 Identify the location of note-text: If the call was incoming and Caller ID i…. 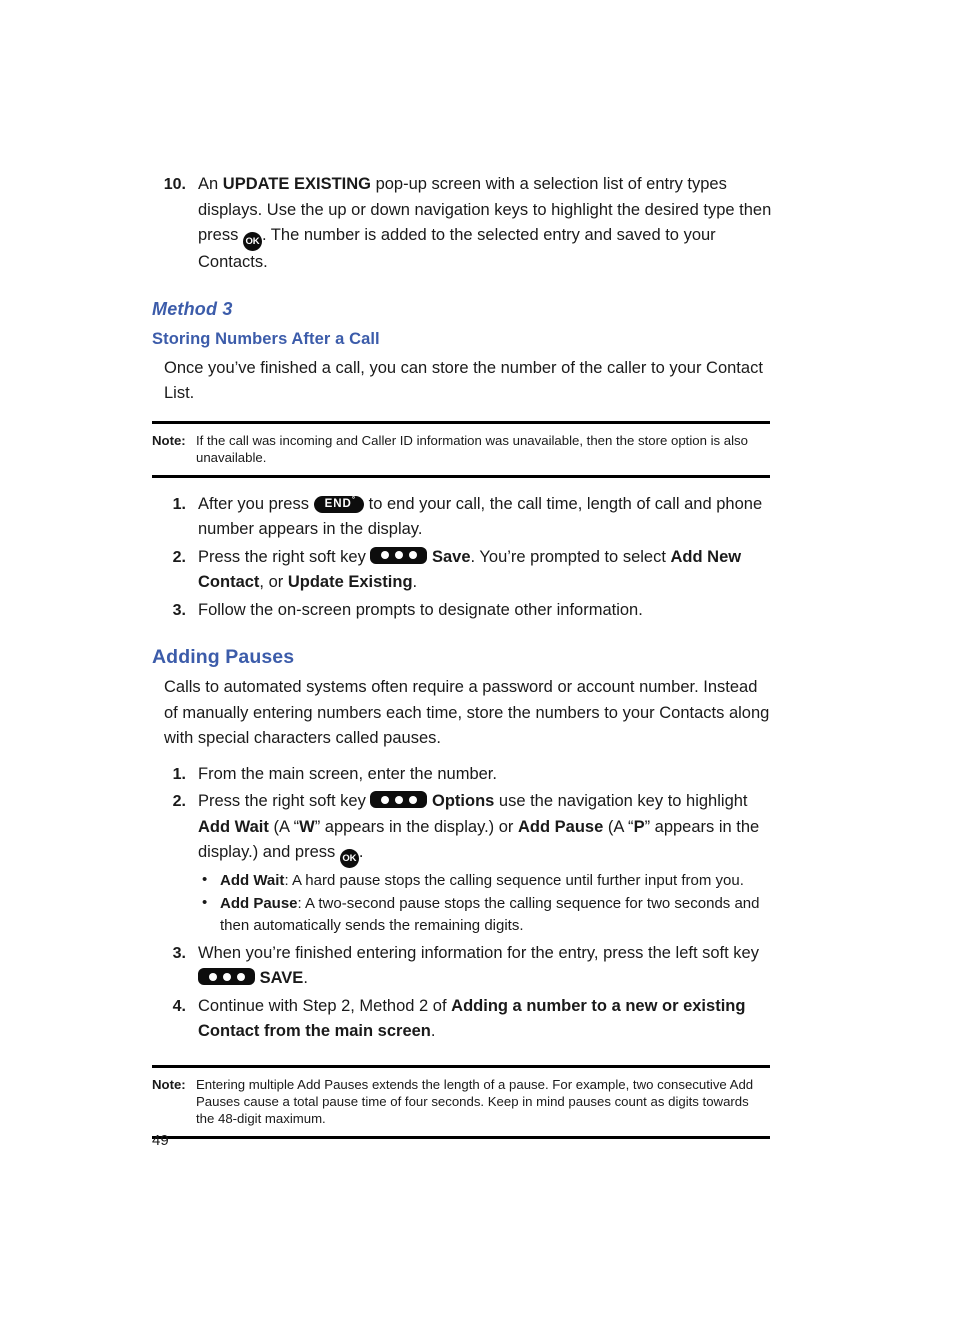
(472, 448).